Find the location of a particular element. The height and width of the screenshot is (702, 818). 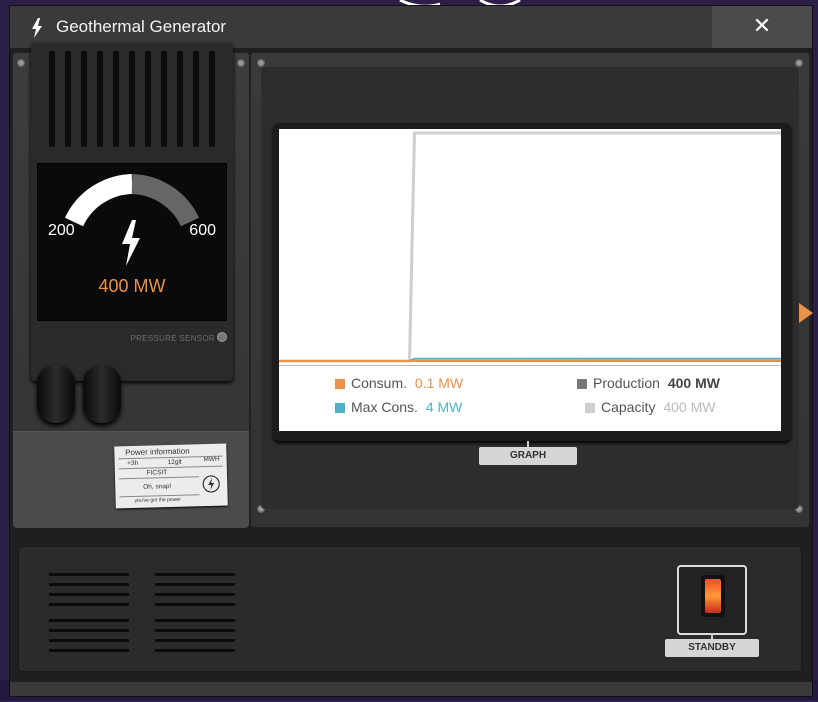

legend-label: Consum. is located at coordinates (379, 383).